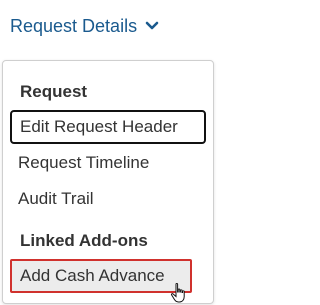 The image size is (320, 305). What do you see at coordinates (152, 25) in the screenshot?
I see `chevron-down-icon` at bounding box center [152, 25].